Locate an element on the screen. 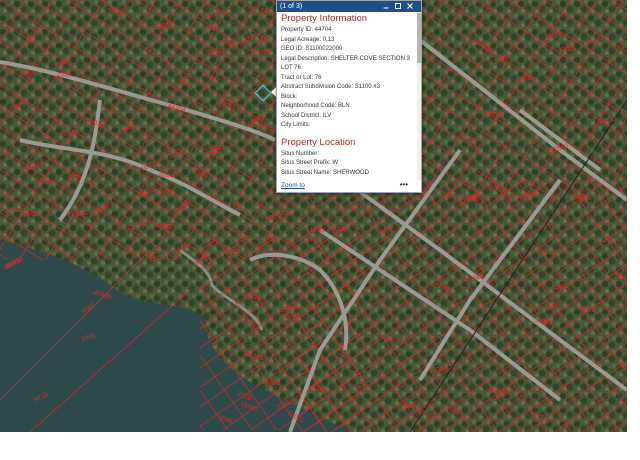  collapse-icon is located at coordinates (386, 6).